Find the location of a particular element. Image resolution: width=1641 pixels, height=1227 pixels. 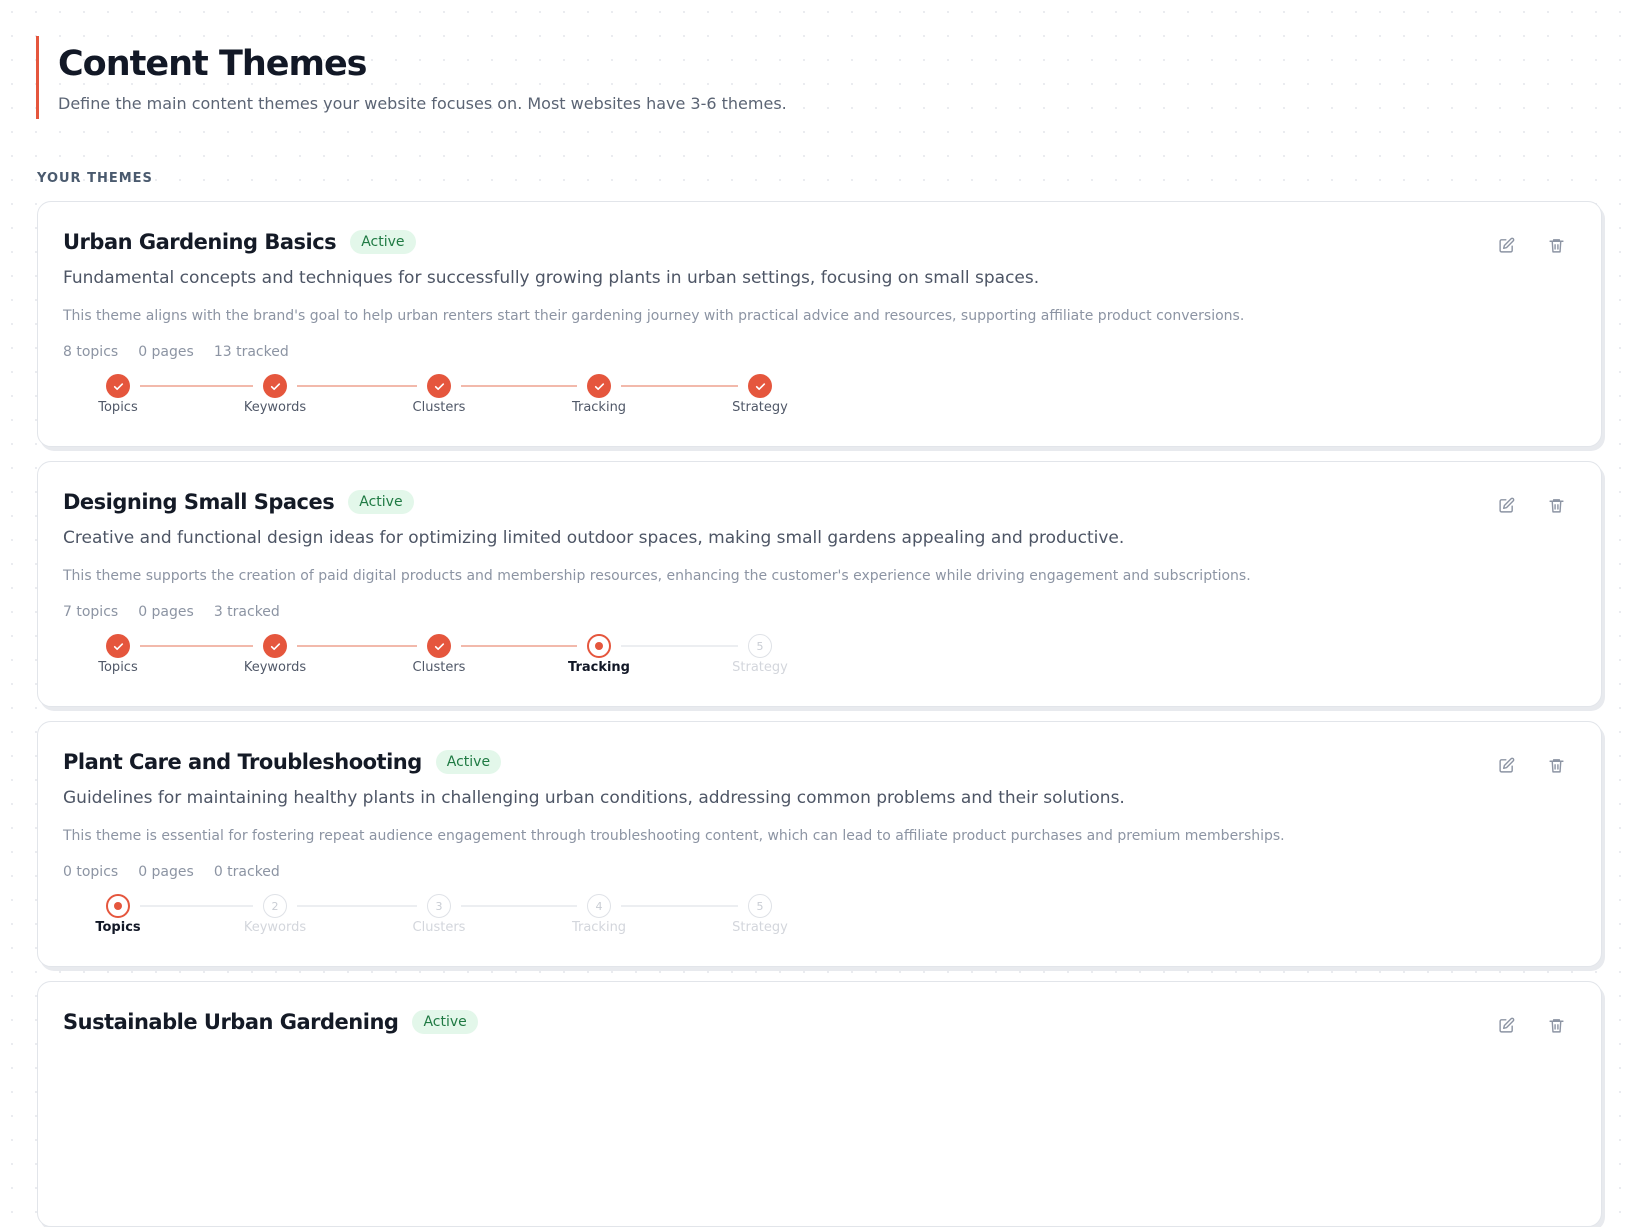

theme-title-row: Plant Care and Troubleshooting Active is located at coordinates (282, 762).